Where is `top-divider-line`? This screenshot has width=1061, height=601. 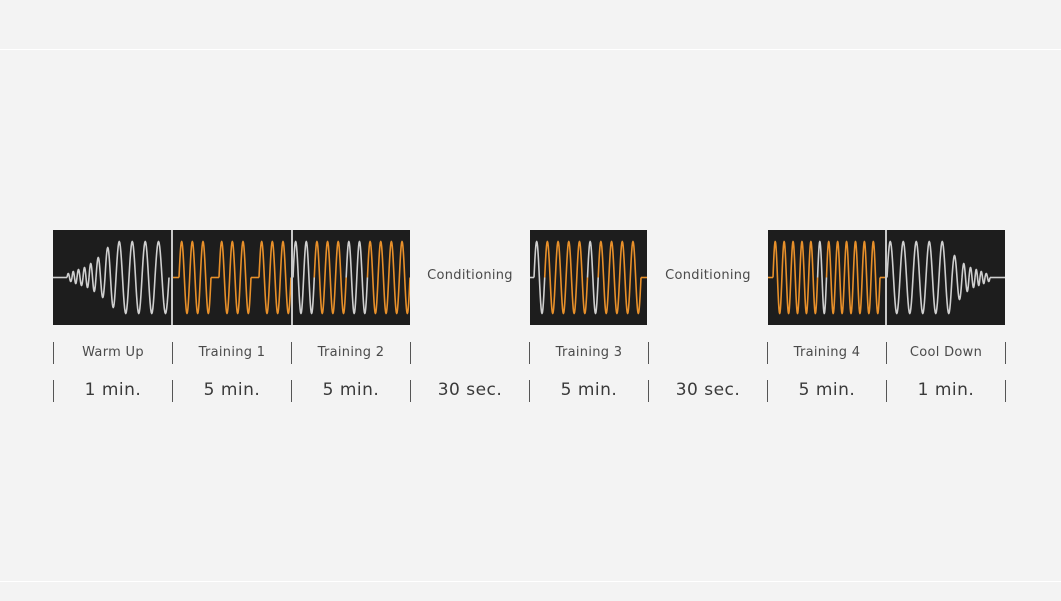
top-divider-line is located at coordinates (530, 49).